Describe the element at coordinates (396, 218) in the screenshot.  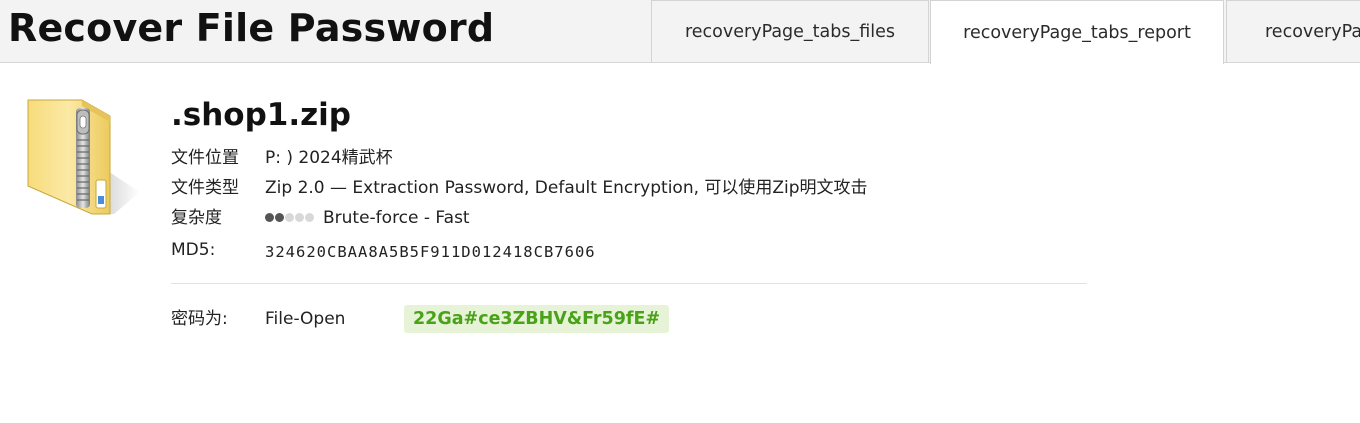
I see `complexity-value: Brute-force - Fast` at that location.